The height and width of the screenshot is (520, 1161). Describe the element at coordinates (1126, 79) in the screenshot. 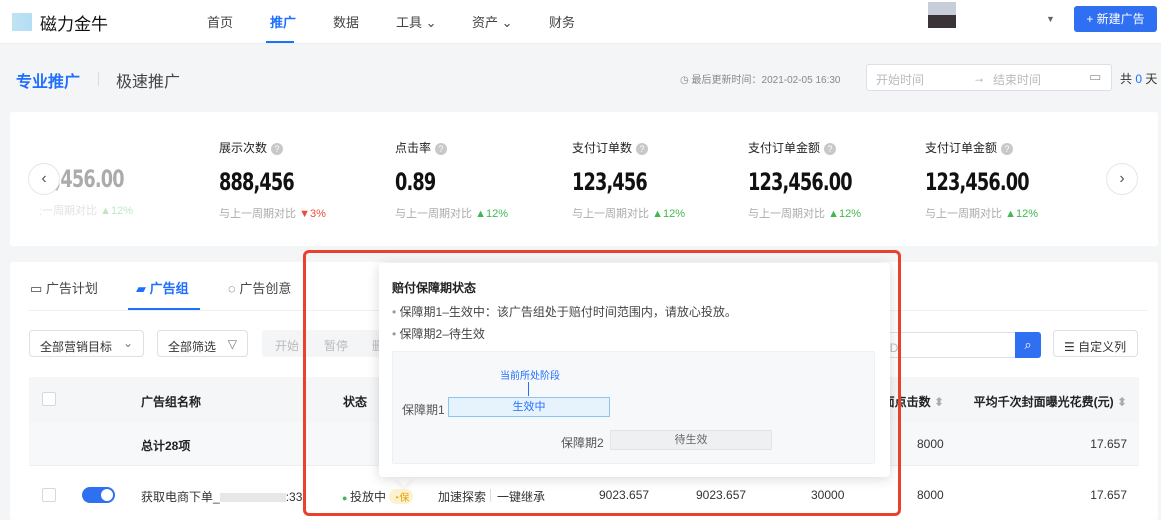

I see `days-prefix: 共` at that location.